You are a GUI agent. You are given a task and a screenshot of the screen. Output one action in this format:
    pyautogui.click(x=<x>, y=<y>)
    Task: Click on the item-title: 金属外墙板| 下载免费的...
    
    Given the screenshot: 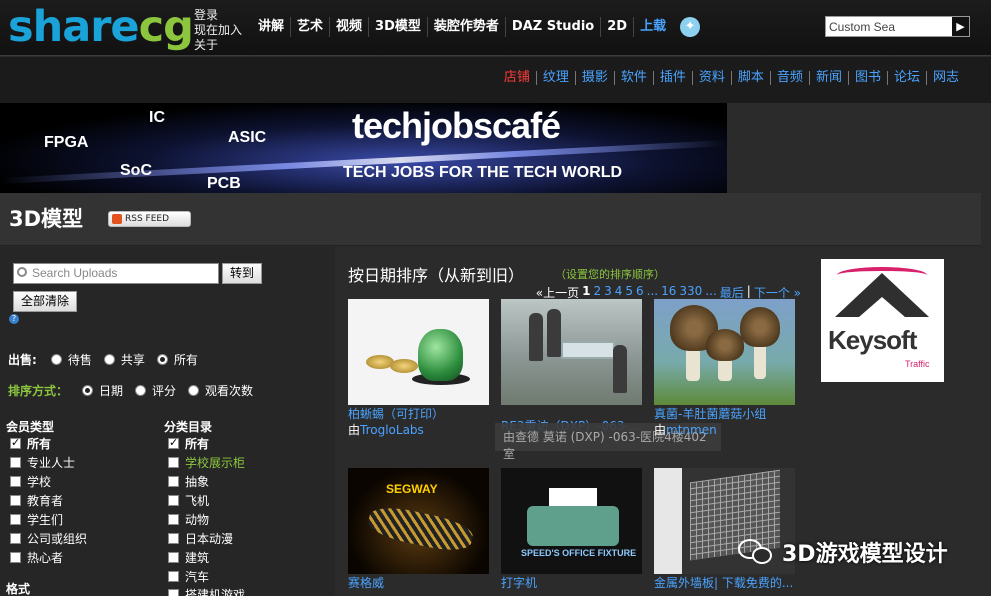 What is the action you would take?
    pyautogui.click(x=726, y=582)
    